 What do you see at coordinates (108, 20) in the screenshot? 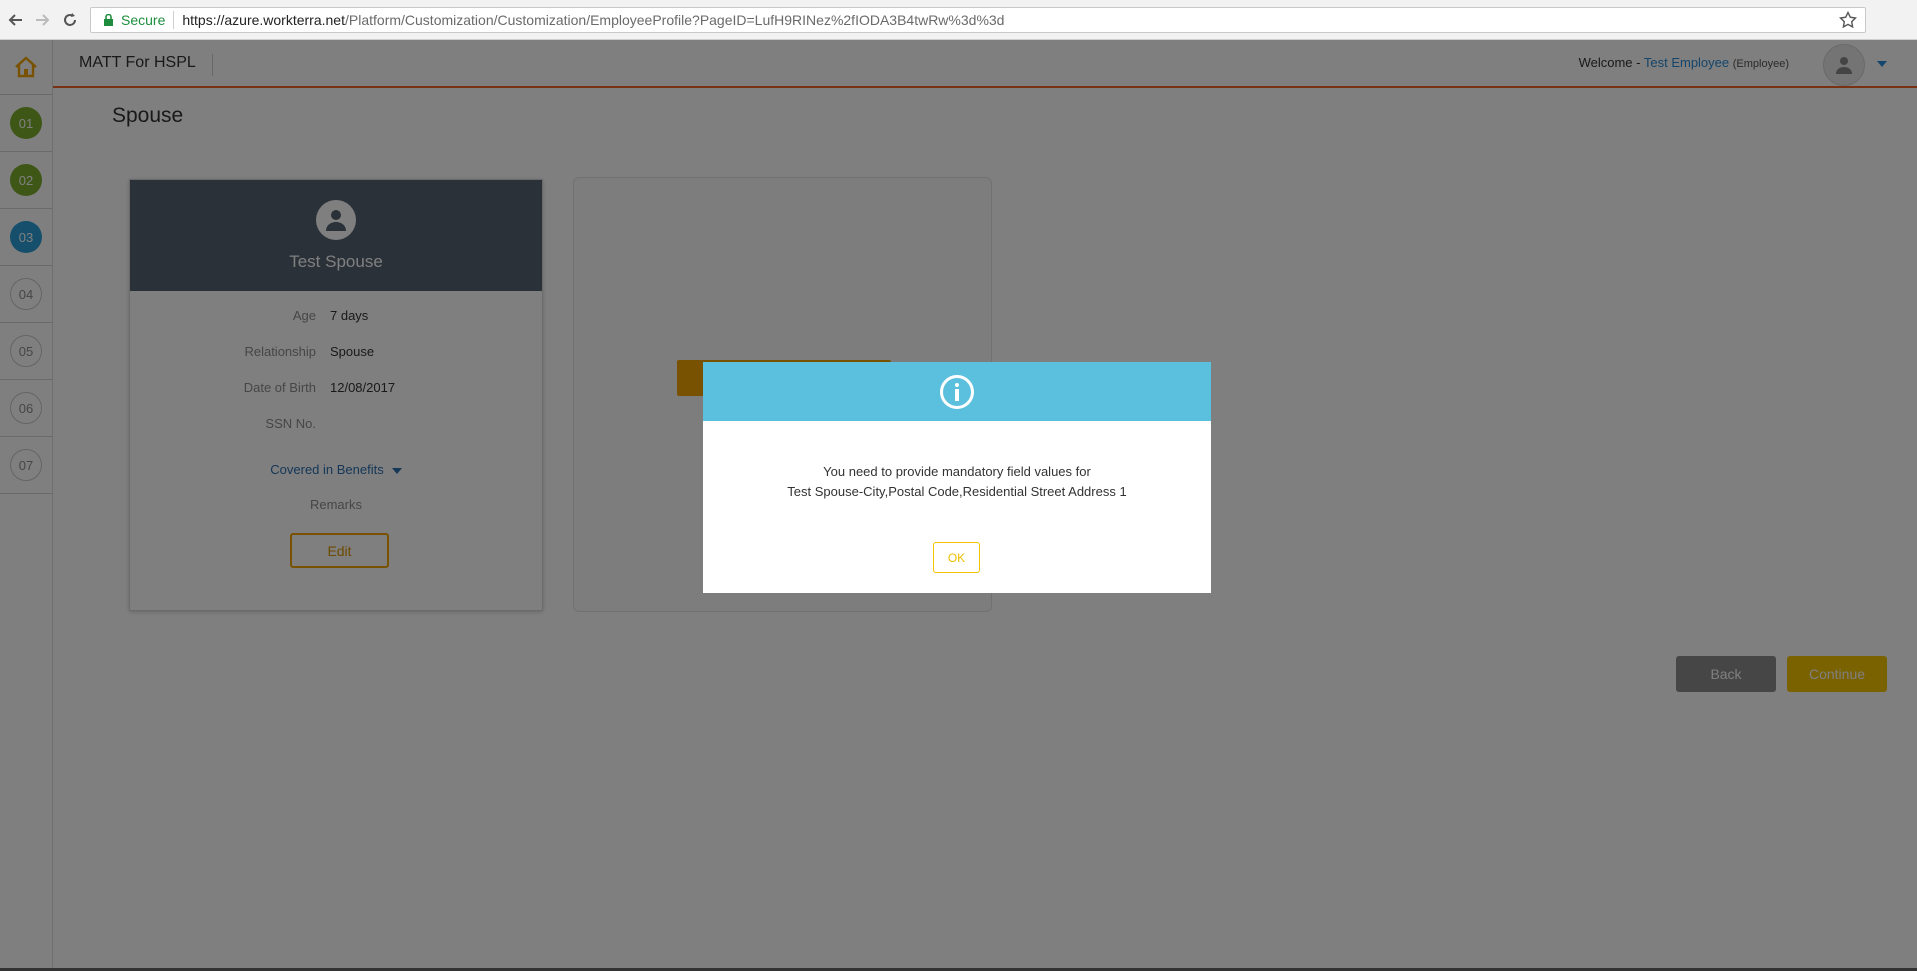
I see `lock-icon` at bounding box center [108, 20].